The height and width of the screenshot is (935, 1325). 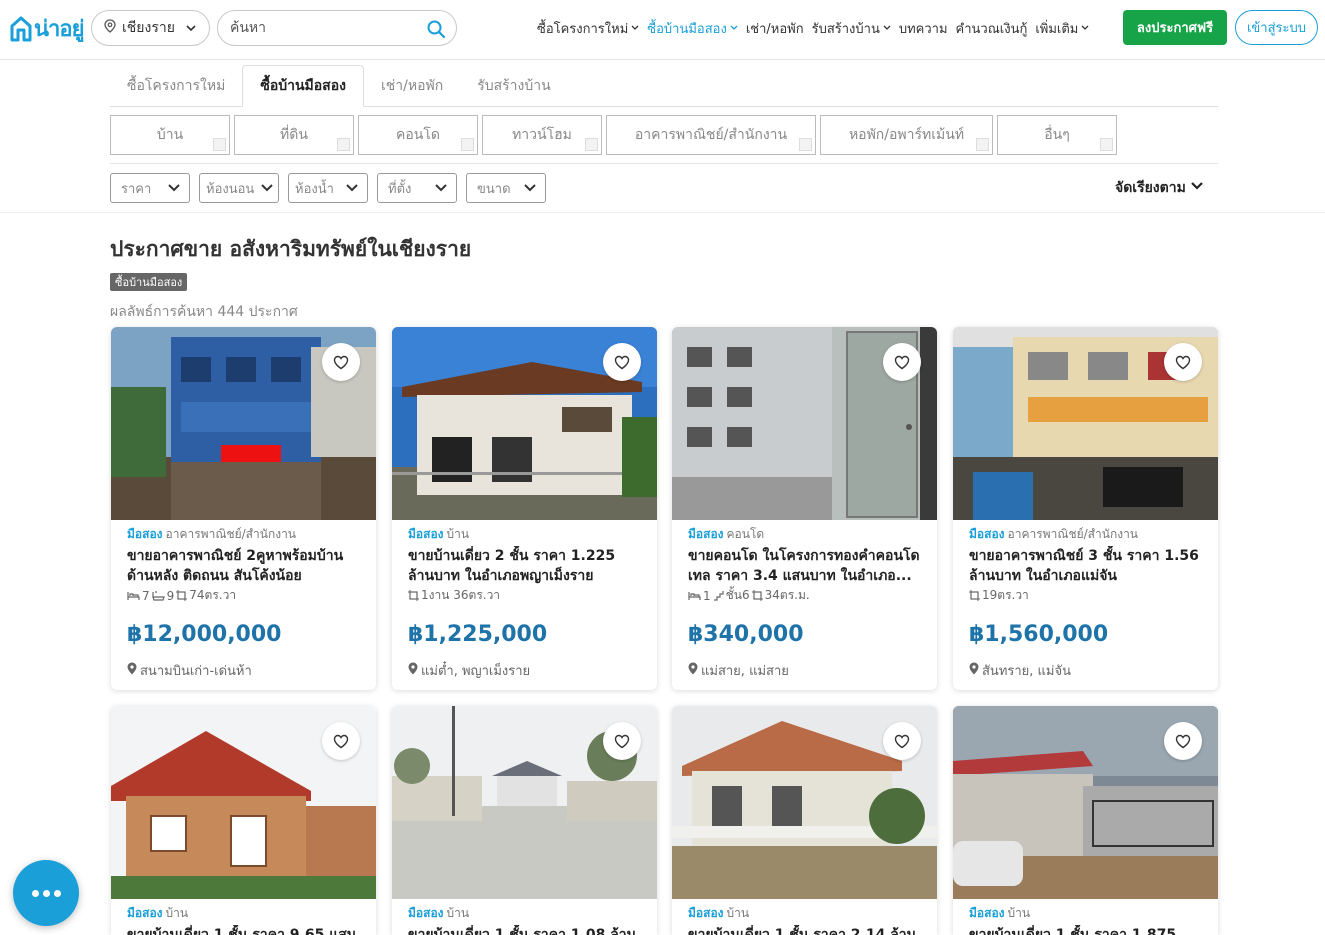 What do you see at coordinates (170, 135) in the screenshot?
I see `type-house: บ้าน` at bounding box center [170, 135].